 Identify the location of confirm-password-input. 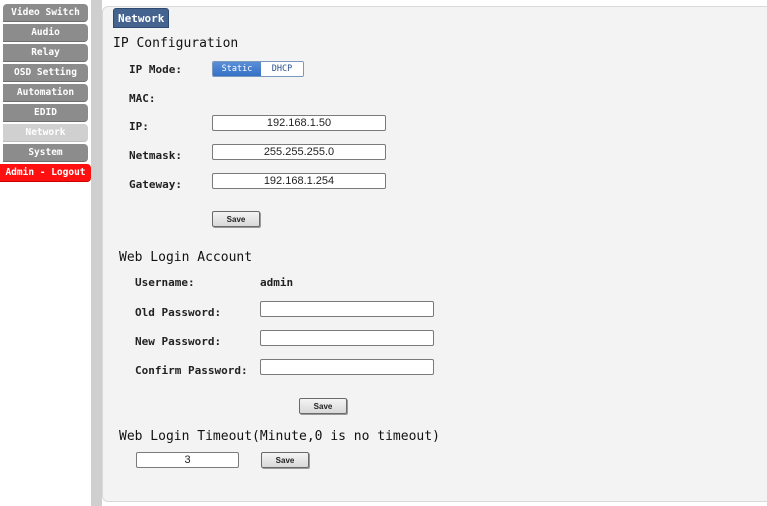
(347, 367).